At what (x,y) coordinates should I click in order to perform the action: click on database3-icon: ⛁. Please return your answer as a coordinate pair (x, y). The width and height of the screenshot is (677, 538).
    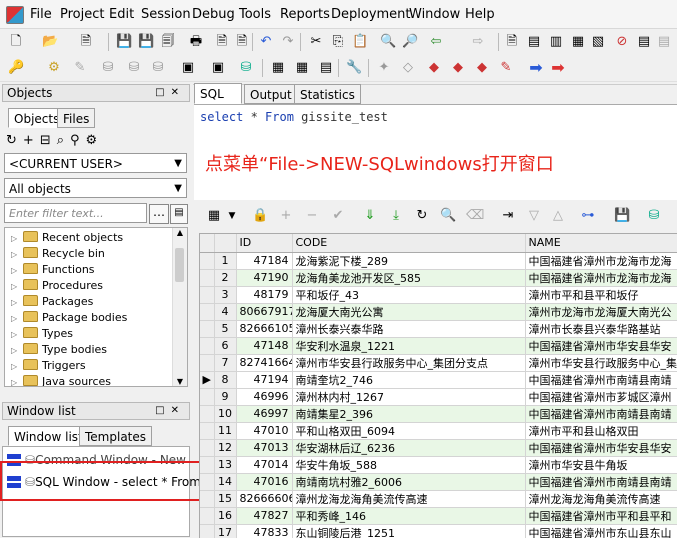
    Looking at the image, I should click on (158, 68).